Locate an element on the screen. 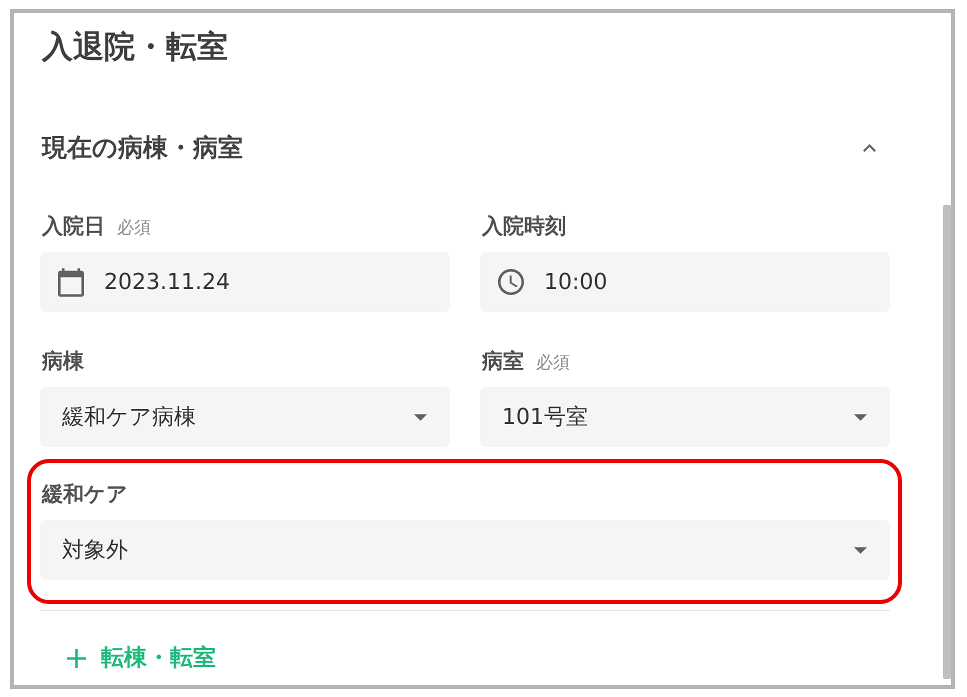 The height and width of the screenshot is (697, 967). calendar-icon is located at coordinates (71, 282).